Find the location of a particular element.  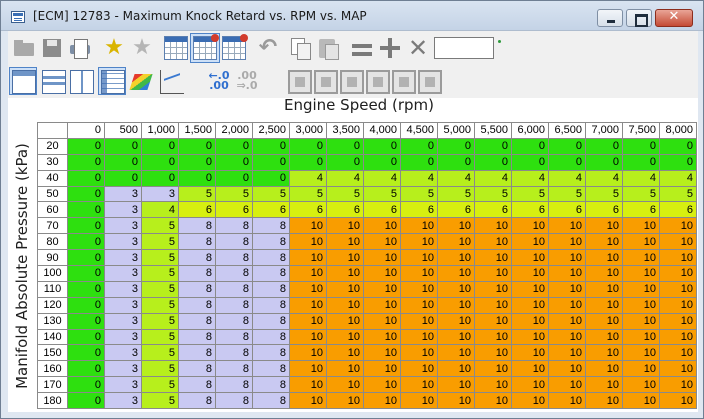

column-header: 3,500 is located at coordinates (345, 130).